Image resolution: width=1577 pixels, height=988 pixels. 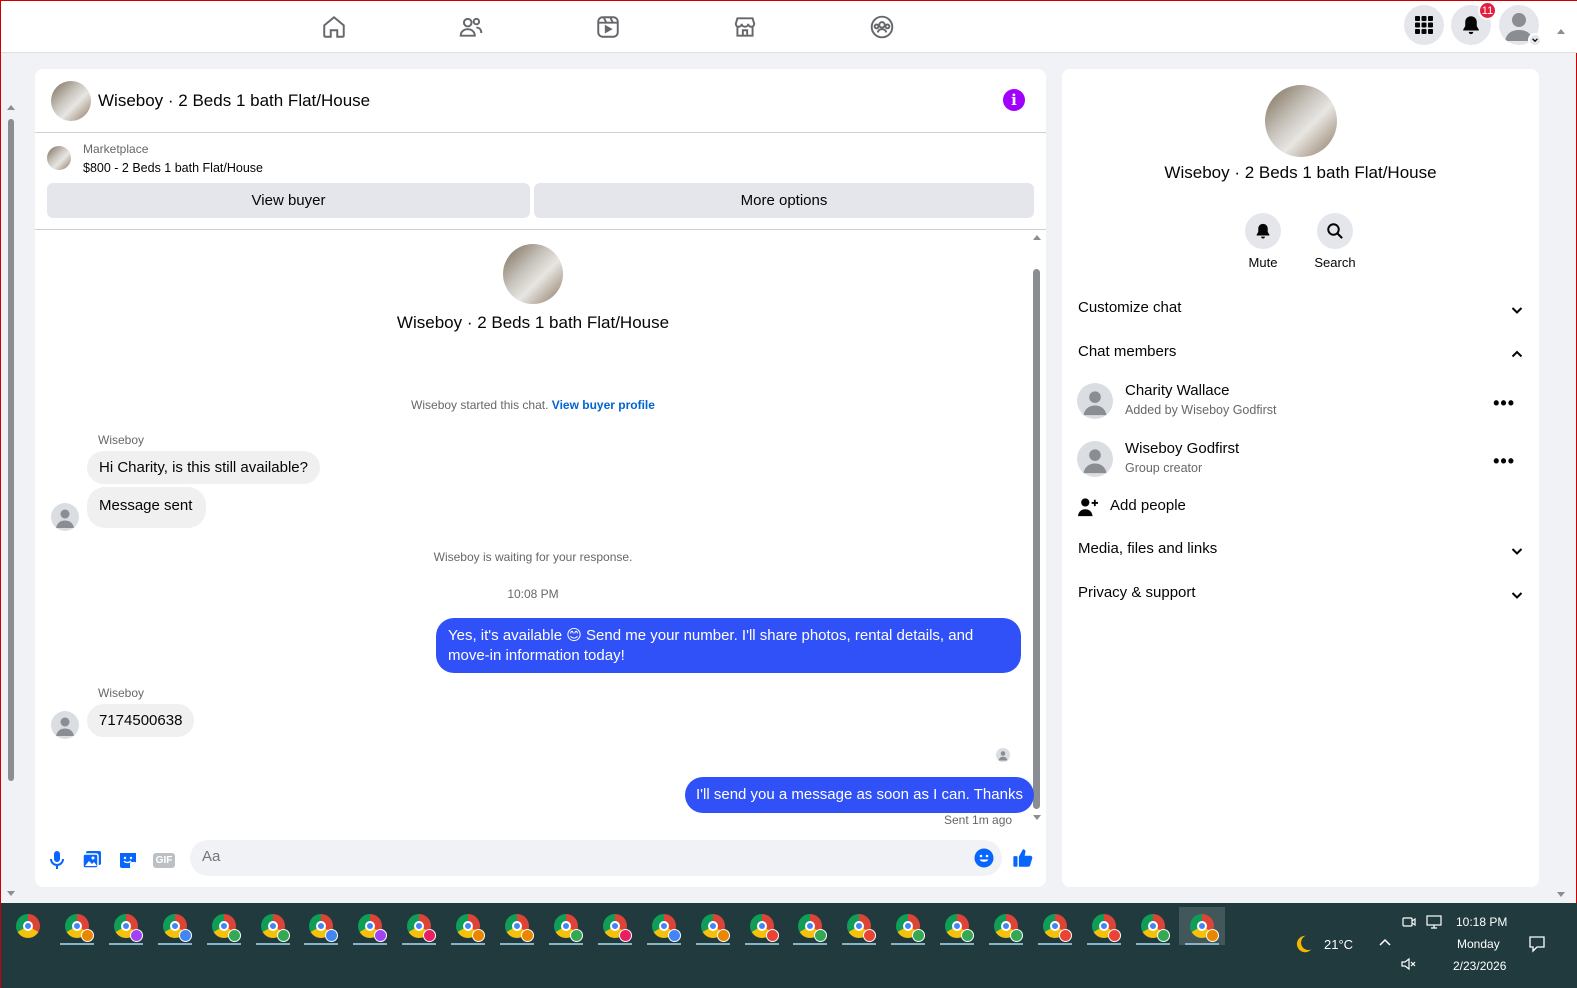 What do you see at coordinates (1301, 311) in the screenshot?
I see `customize-chat-section: Customize chat` at bounding box center [1301, 311].